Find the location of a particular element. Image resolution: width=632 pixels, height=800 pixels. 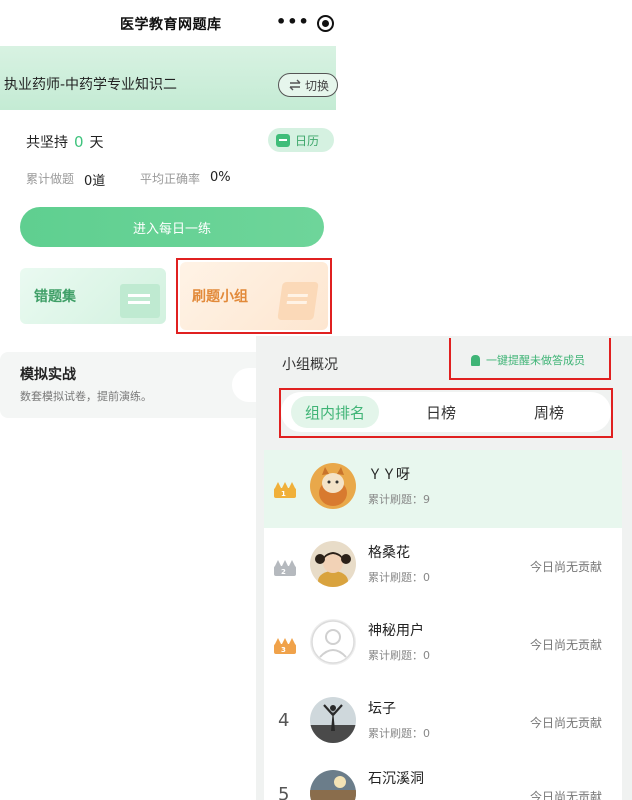

total-questions-value: 0道 is located at coordinates (95, 181).